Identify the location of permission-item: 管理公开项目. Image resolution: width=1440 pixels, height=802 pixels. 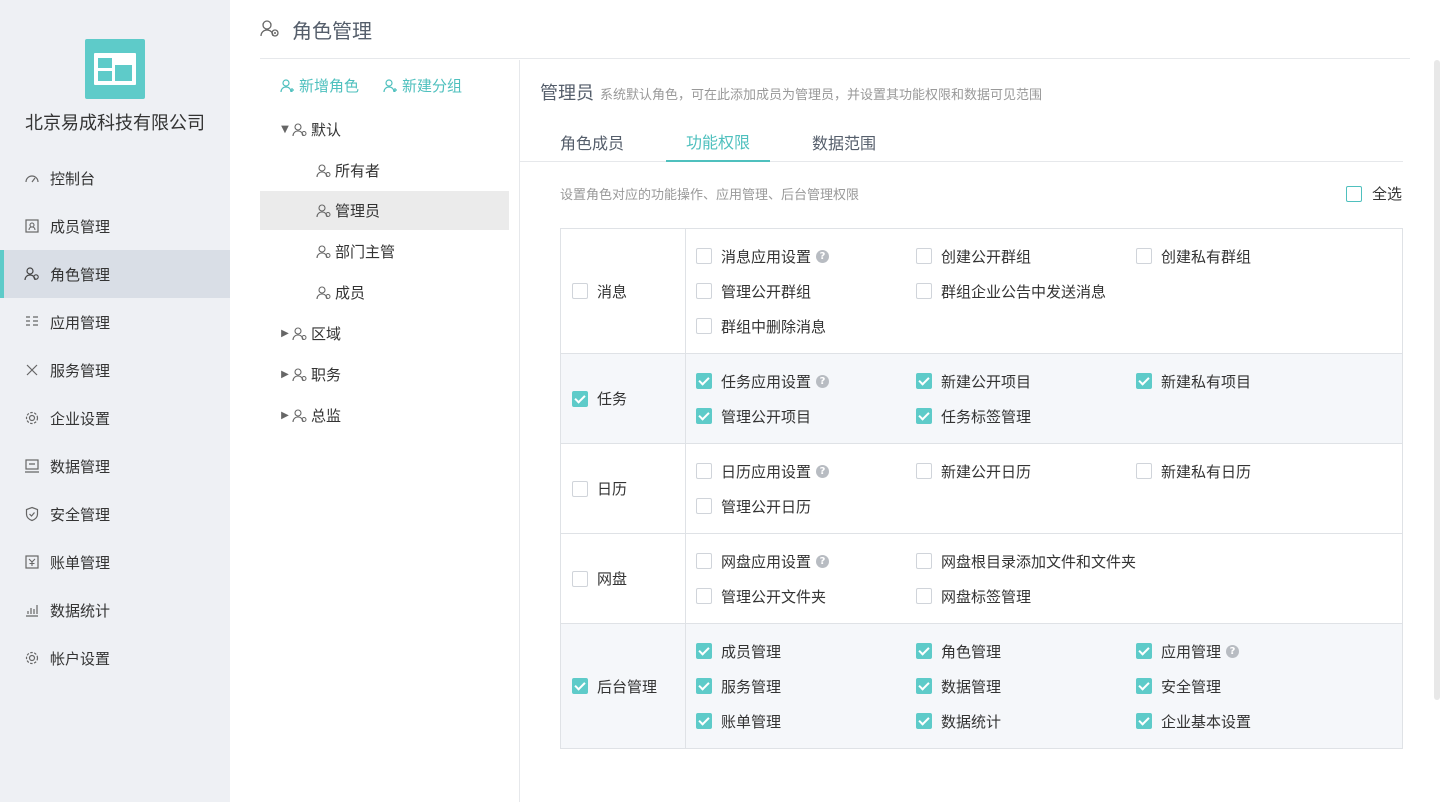
(806, 416).